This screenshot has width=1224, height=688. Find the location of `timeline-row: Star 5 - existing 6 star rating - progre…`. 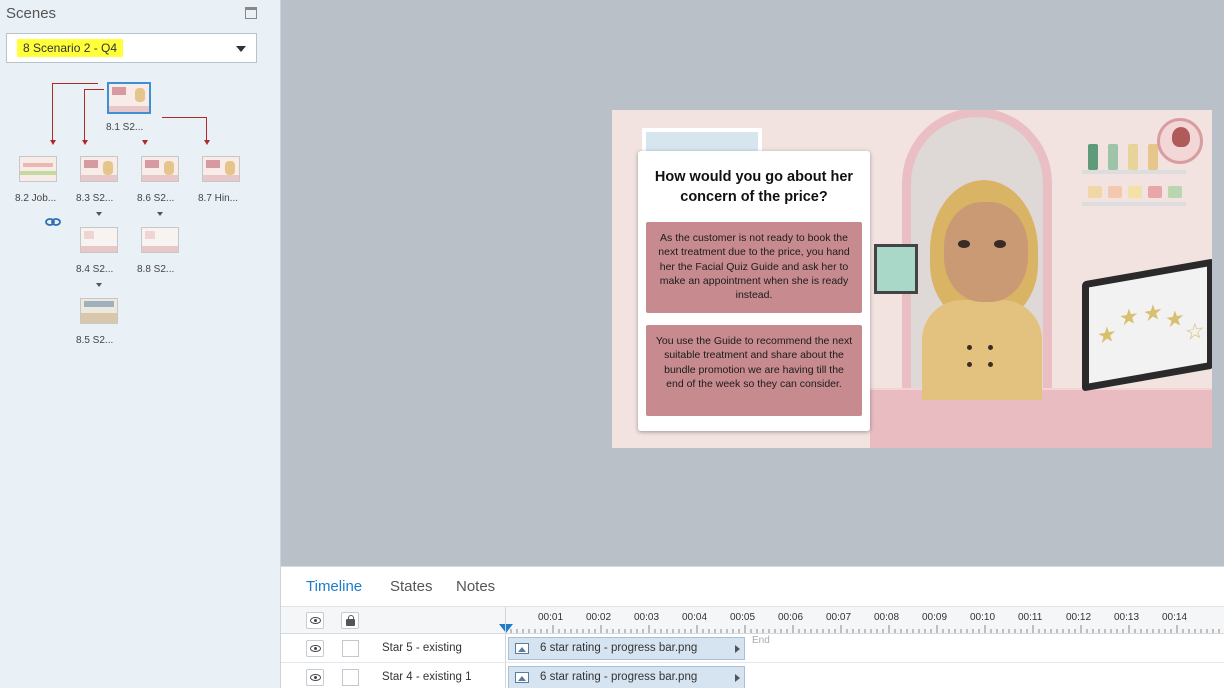

timeline-row: Star 5 - existing 6 star rating - progre… is located at coordinates (752, 648).